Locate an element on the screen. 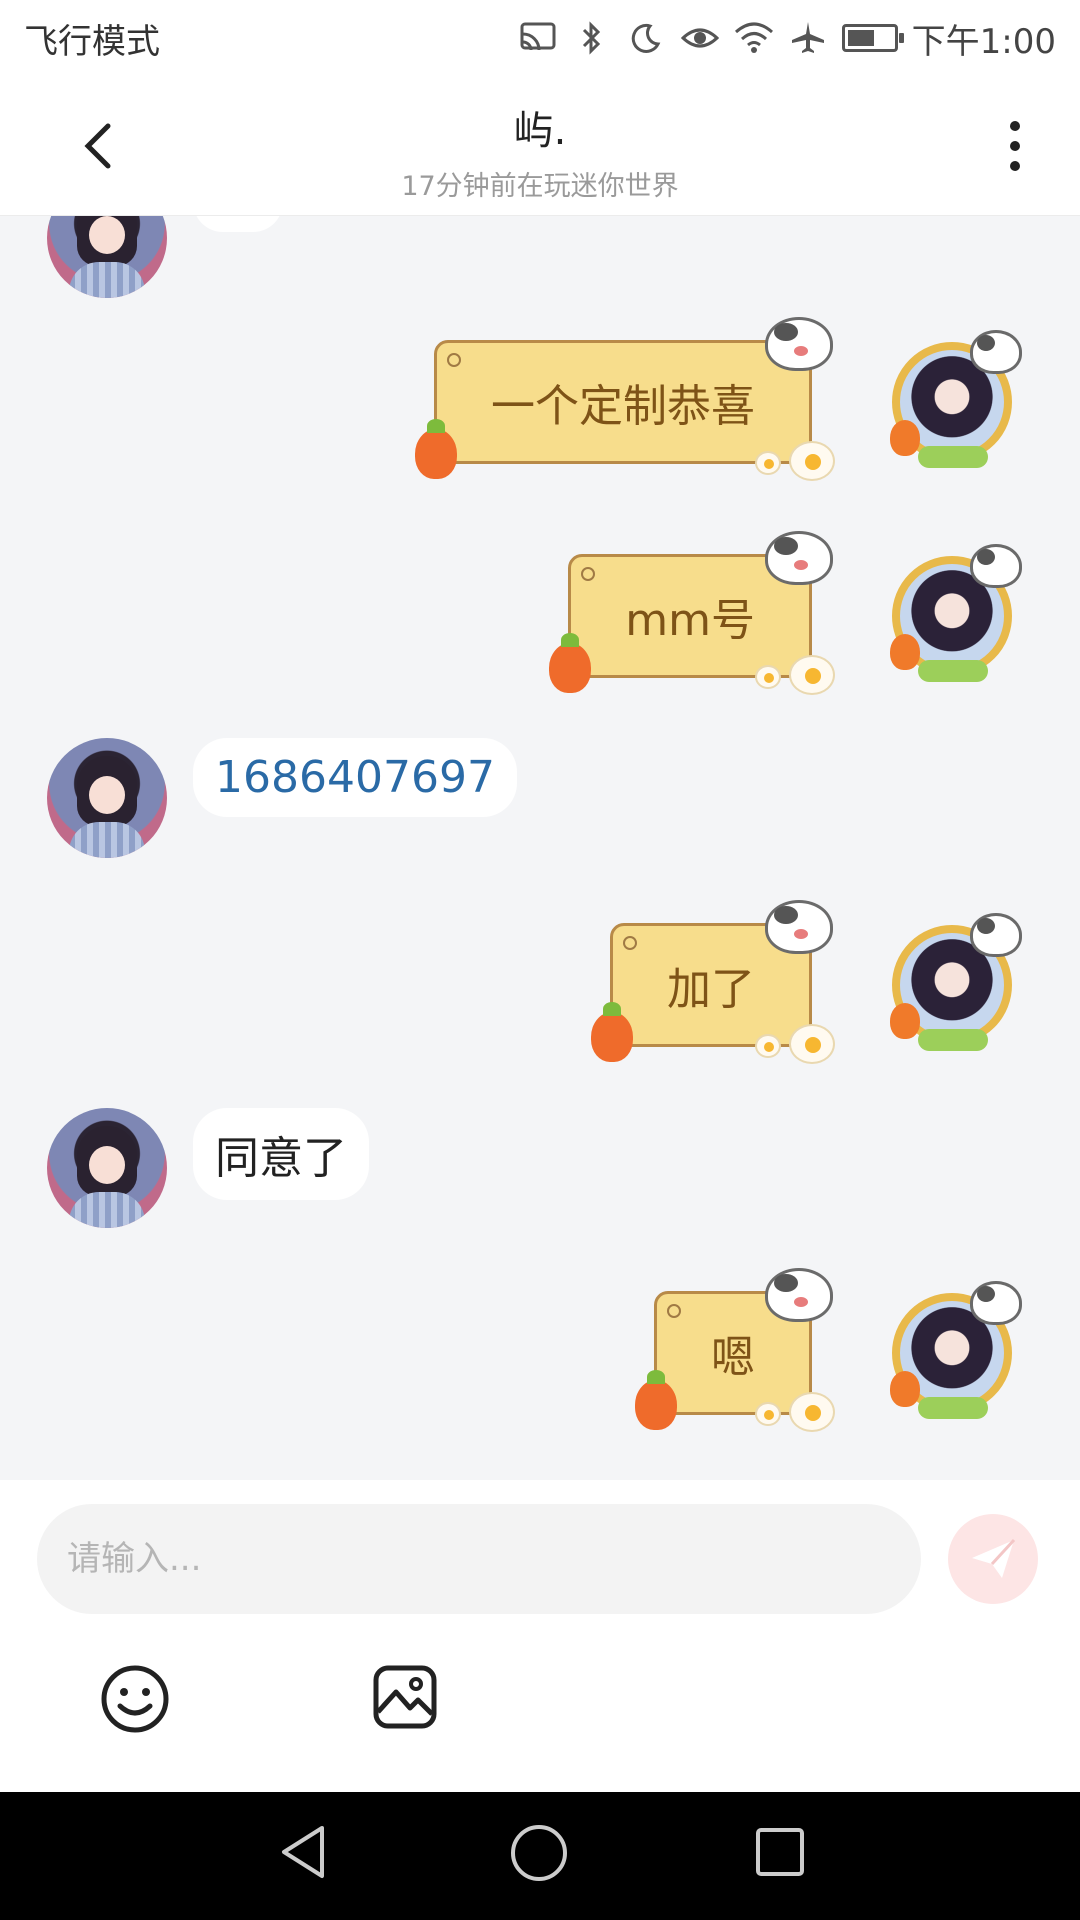 The width and height of the screenshot is (1080, 1920). nav-recents-button is located at coordinates (780, 1852).